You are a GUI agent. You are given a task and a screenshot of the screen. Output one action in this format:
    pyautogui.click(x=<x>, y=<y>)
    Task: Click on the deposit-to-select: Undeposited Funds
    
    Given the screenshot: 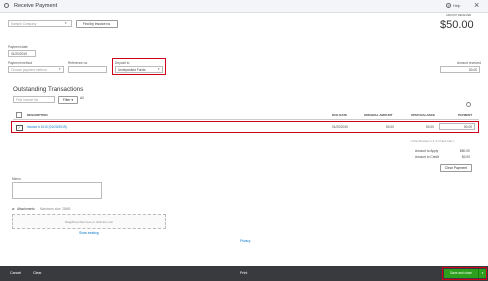 What is the action you would take?
    pyautogui.click(x=139, y=69)
    